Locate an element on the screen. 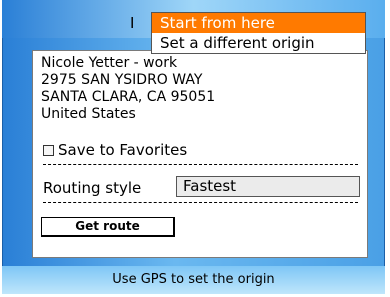  address-city: SANTA CLARA, CA 95051 is located at coordinates (128, 97).